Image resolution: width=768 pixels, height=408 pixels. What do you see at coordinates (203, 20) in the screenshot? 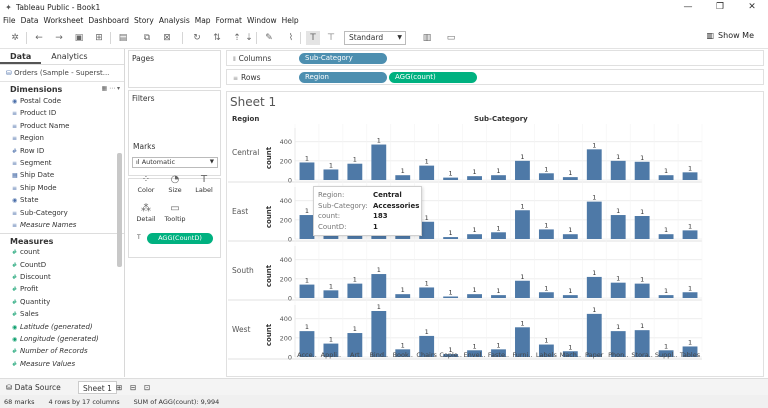
I see `menu-map: Map` at bounding box center [203, 20].